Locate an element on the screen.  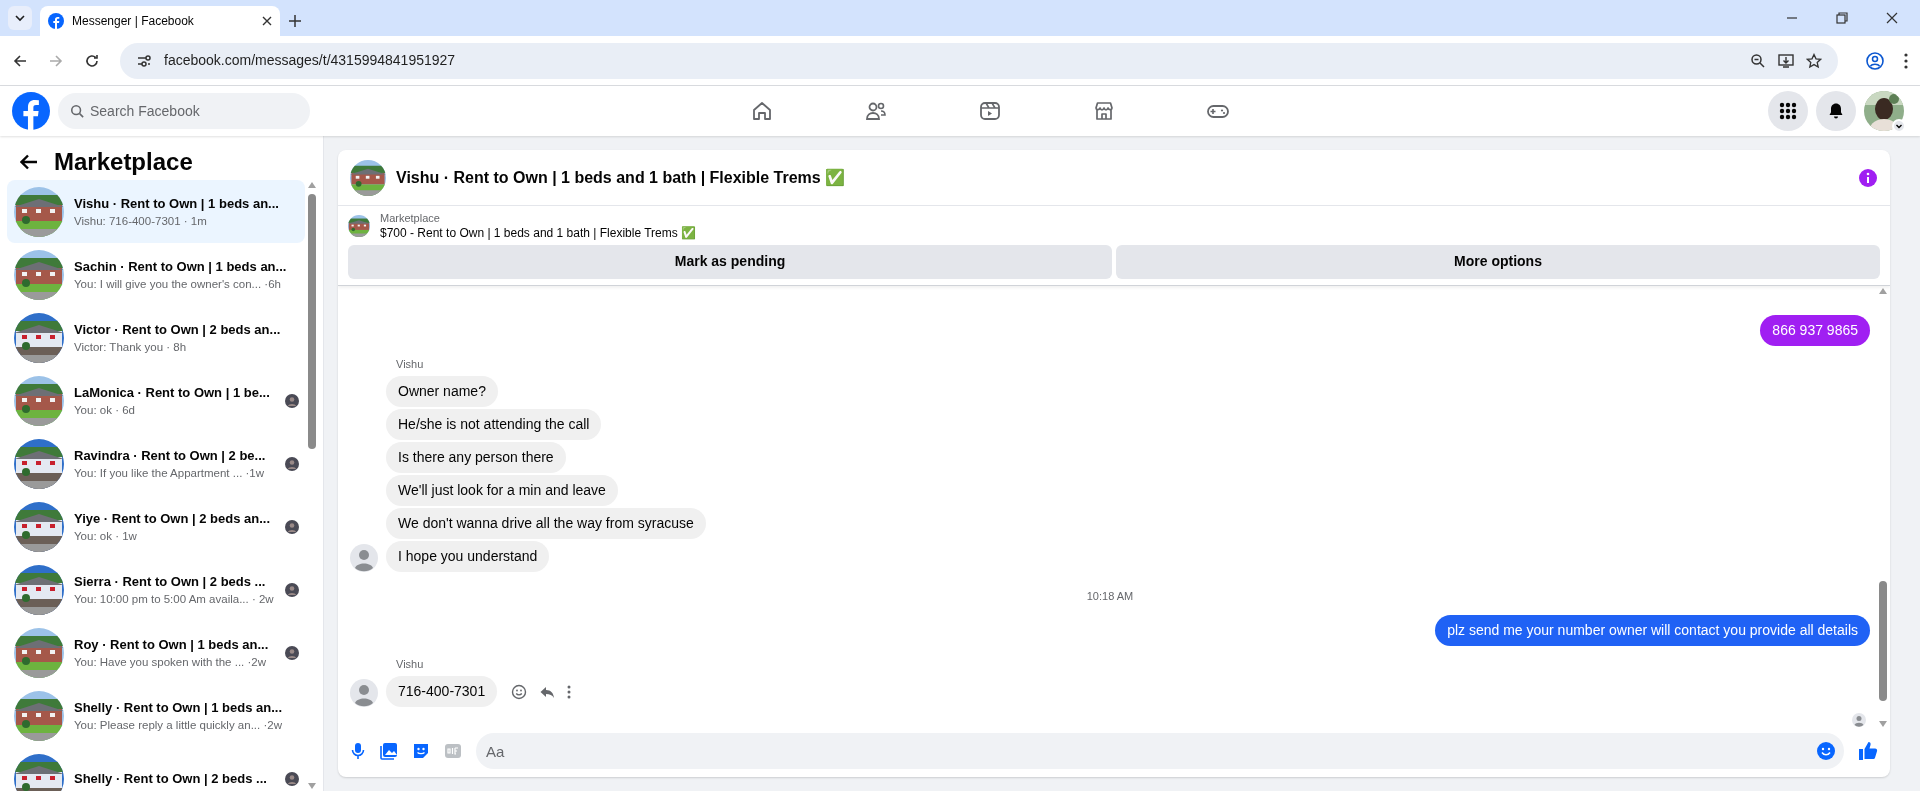
conversation-item: Victor · Rent to Own | 2 beds an... Victor: Thank you · 8h is located at coordinates (156, 337).